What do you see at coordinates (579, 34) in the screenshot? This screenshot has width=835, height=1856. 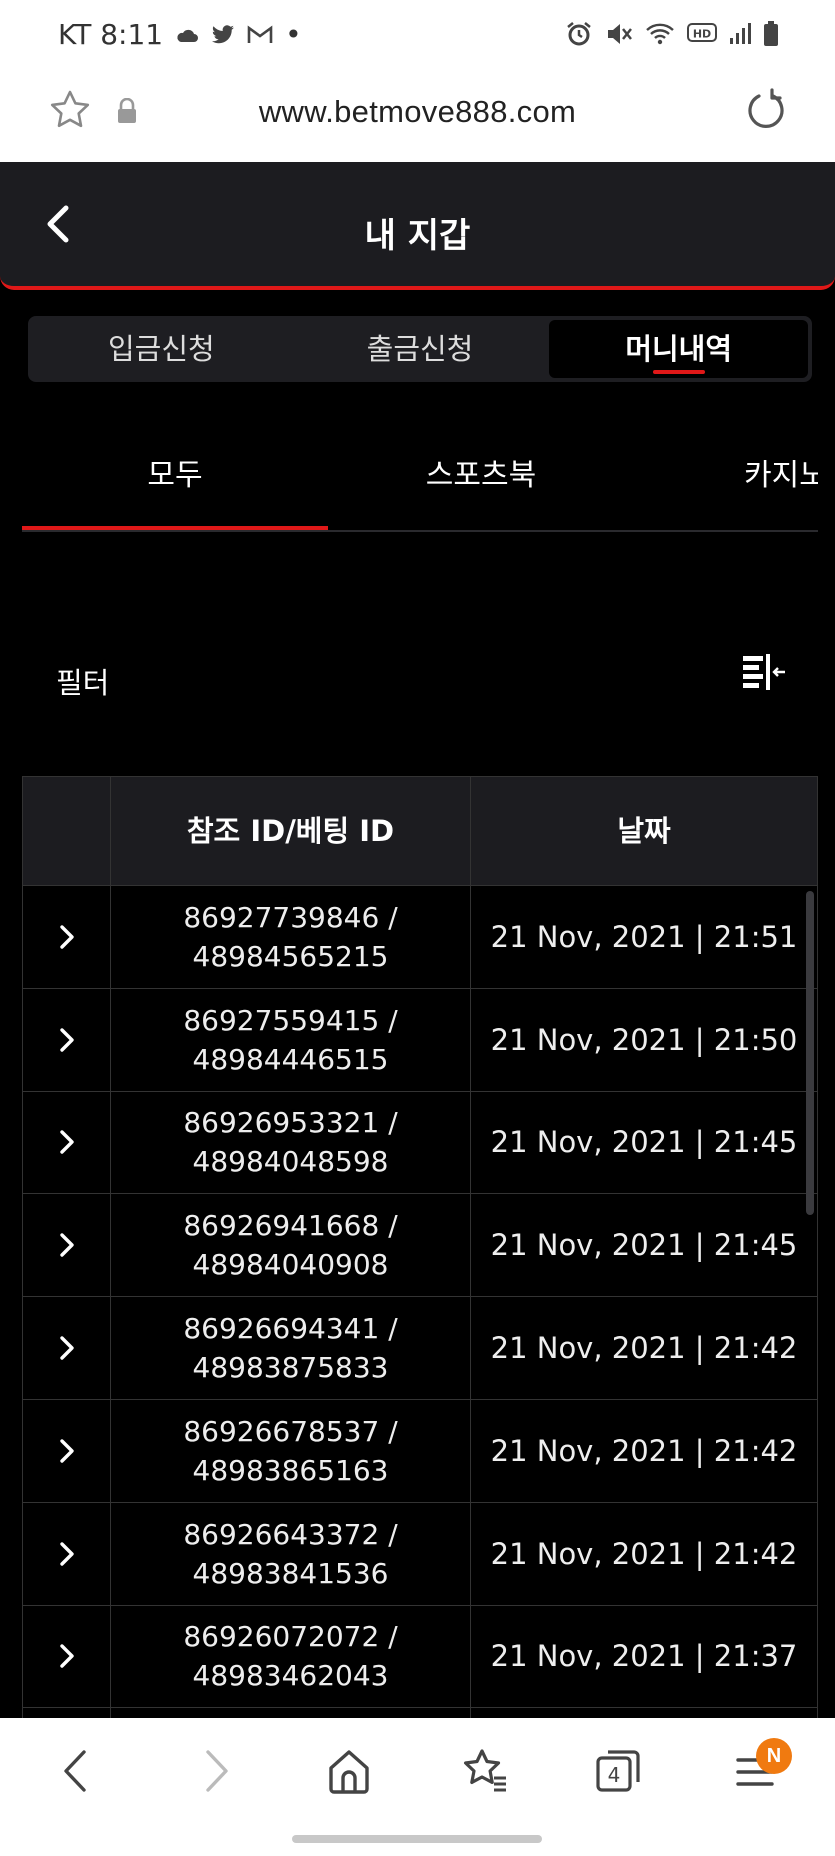 I see `alarm-icon` at bounding box center [579, 34].